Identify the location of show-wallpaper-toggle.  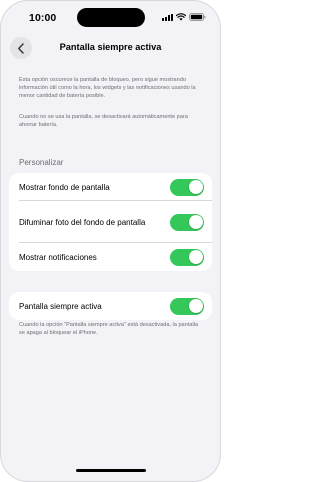
(187, 187).